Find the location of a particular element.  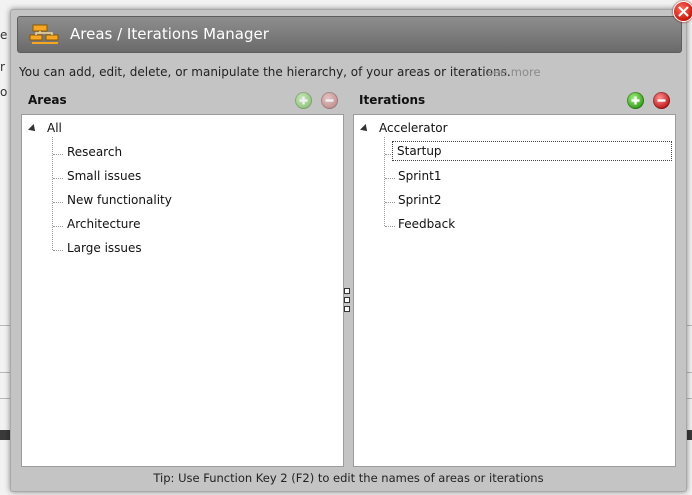

tree-node: Sprint1 is located at coordinates (419, 176).